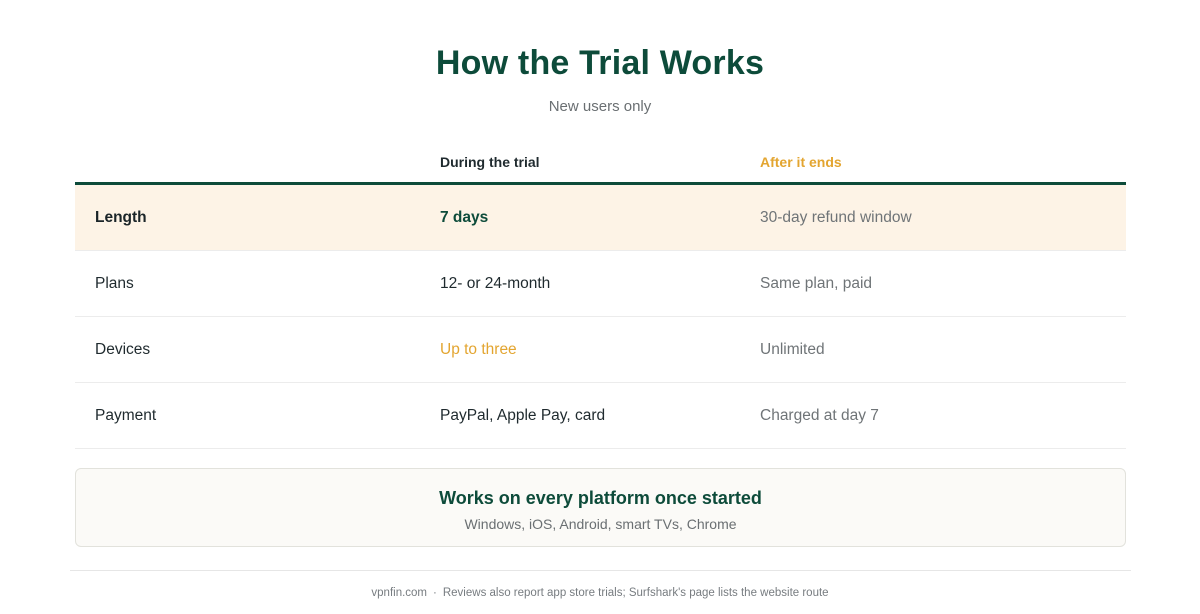  Describe the element at coordinates (490, 162) in the screenshot. I see `column-header-during: During the trial` at that location.